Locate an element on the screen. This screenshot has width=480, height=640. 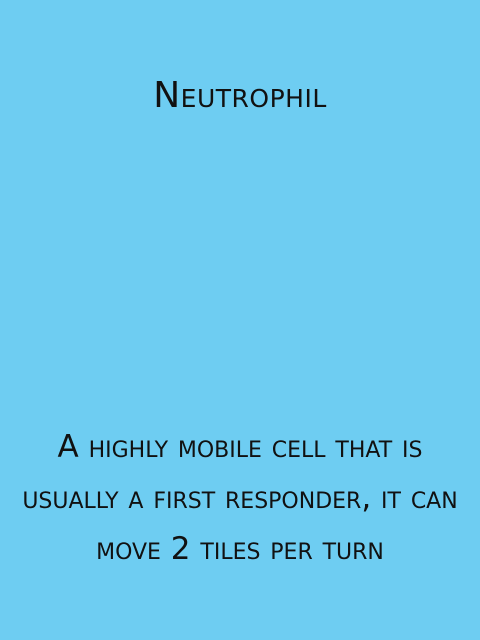
card-title: Neutrophil is located at coordinates (240, 95).